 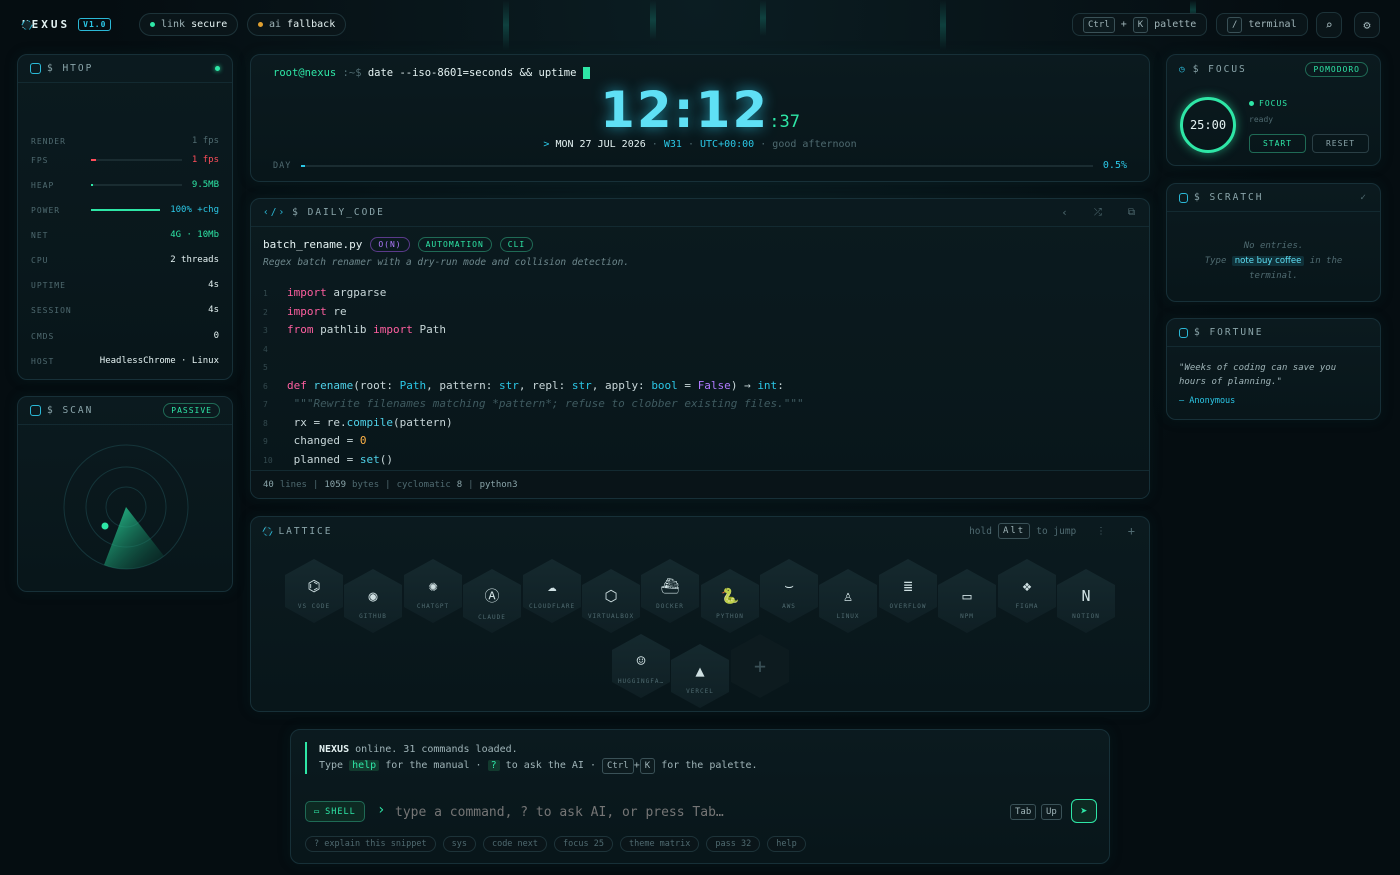 I want to click on version-badge: V1.0, so click(x=95, y=24).